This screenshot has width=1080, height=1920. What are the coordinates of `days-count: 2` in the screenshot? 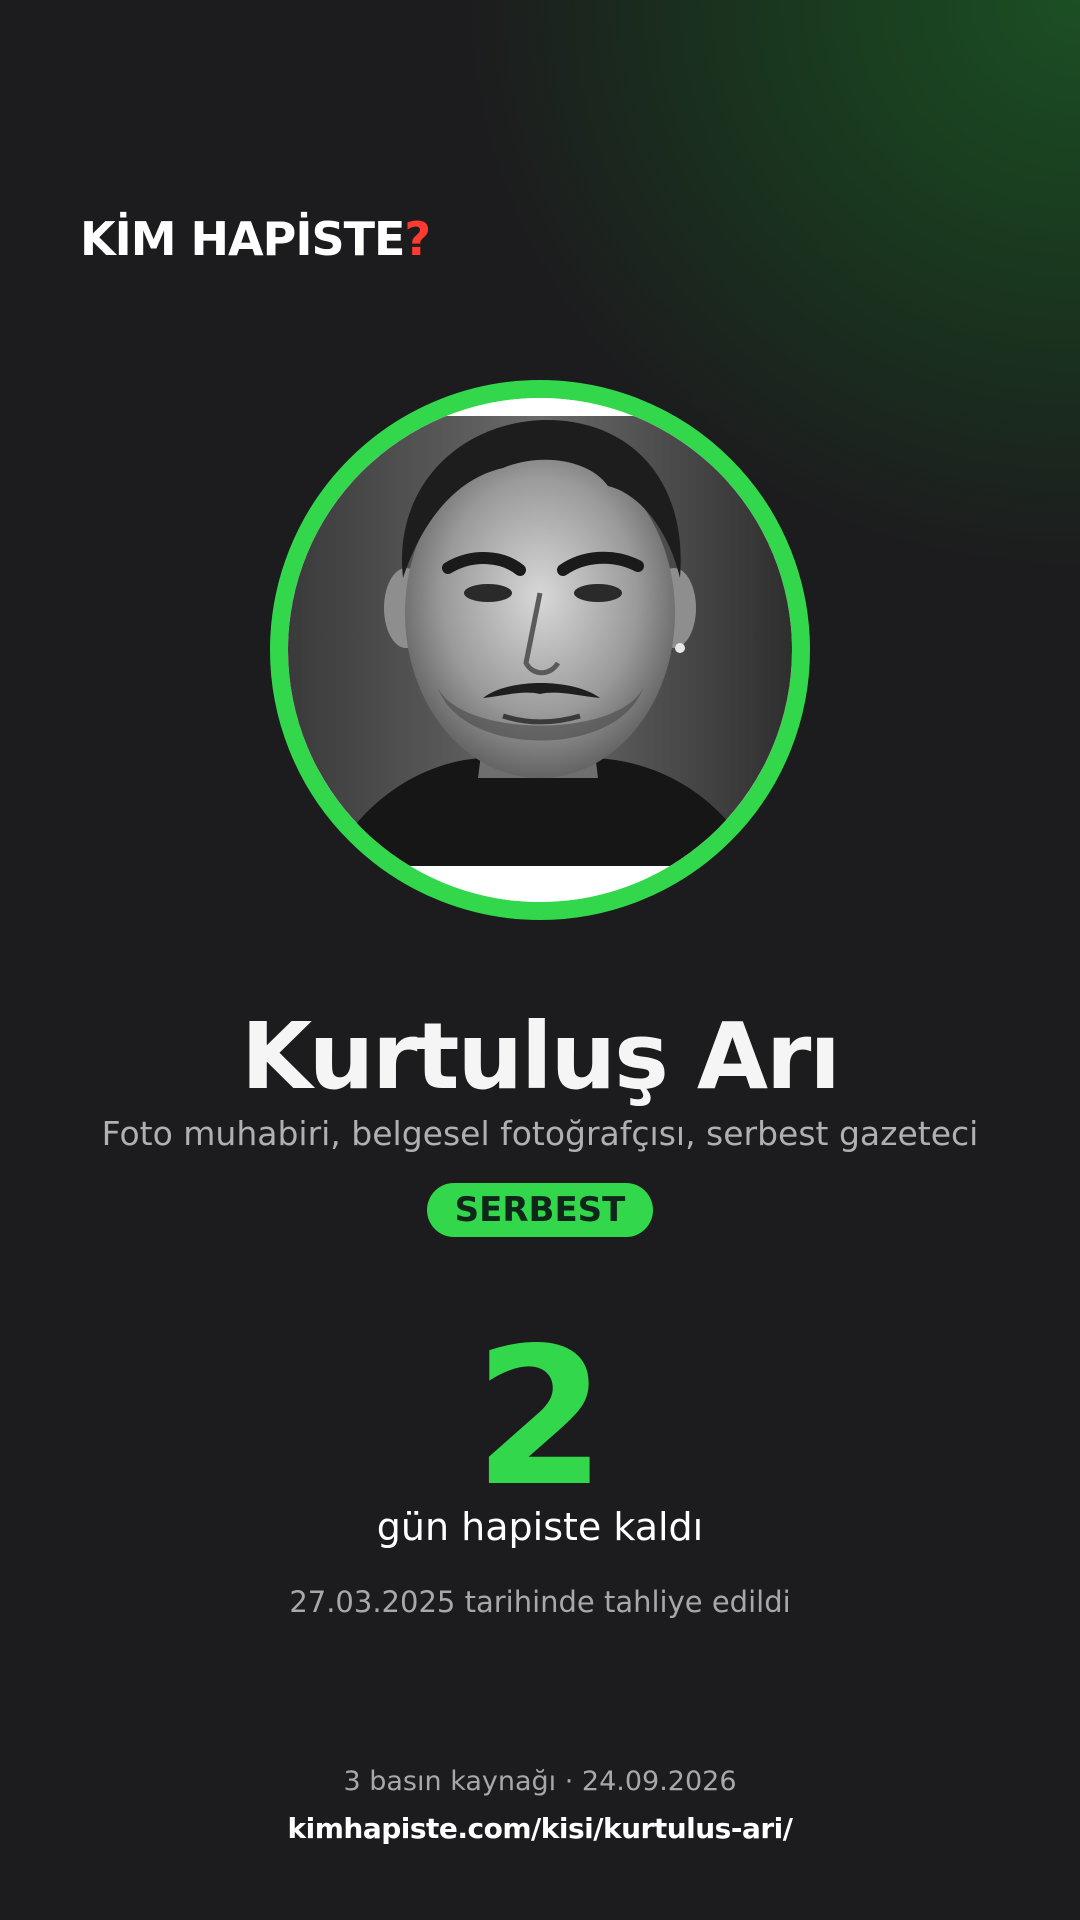 It's located at (540, 1417).